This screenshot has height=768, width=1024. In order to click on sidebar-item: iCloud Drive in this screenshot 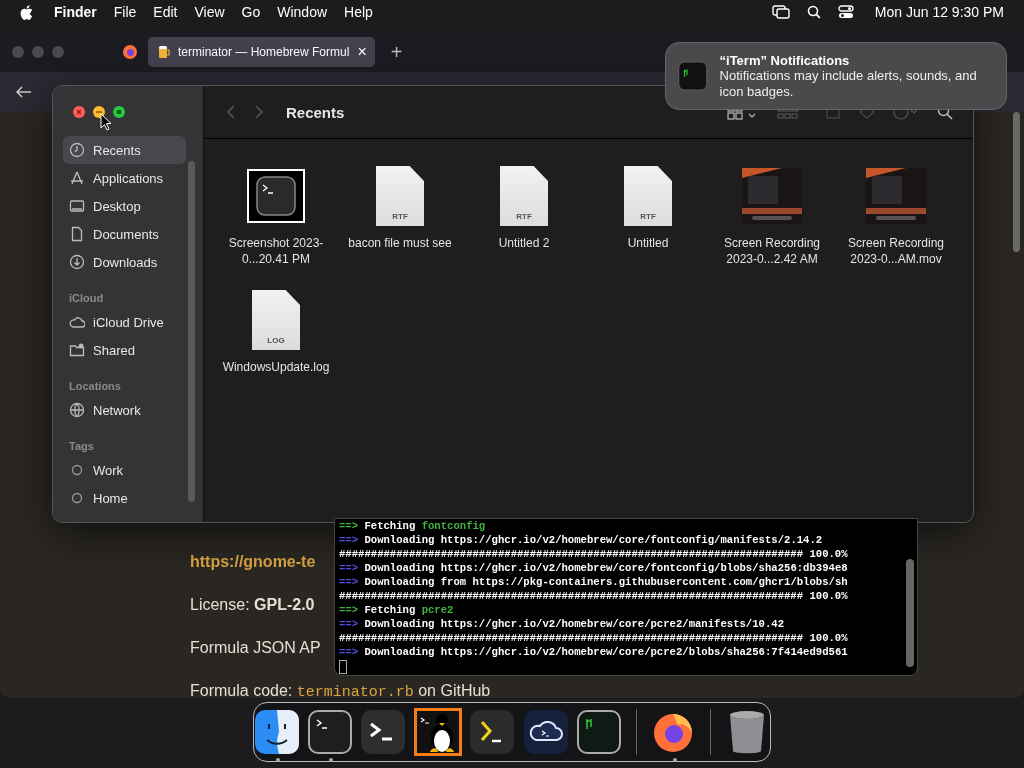, I will do `click(124, 322)`.